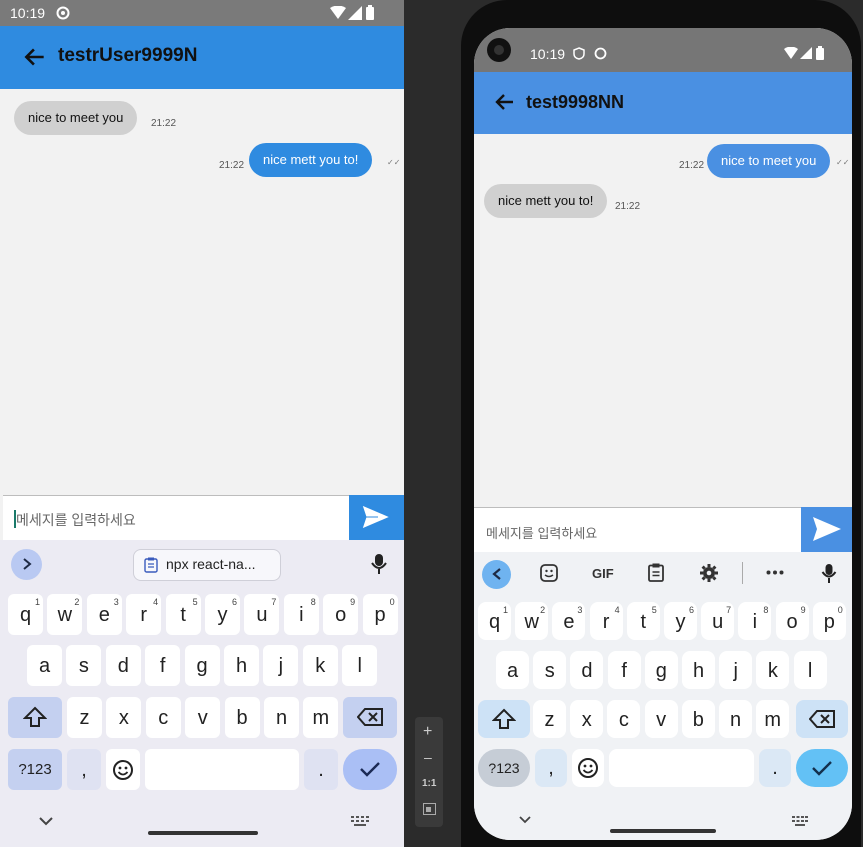  What do you see at coordinates (429, 809) in the screenshot?
I see `fit-screen-icon` at bounding box center [429, 809].